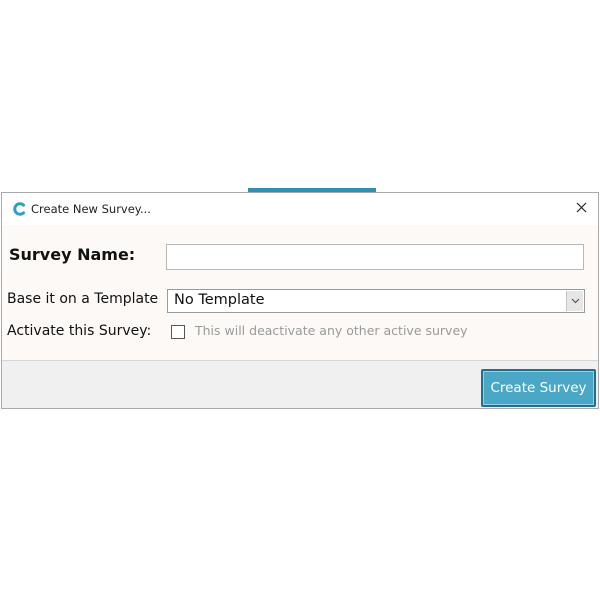 The height and width of the screenshot is (600, 600). I want to click on survey-name-label: Survey Name:, so click(72, 254).